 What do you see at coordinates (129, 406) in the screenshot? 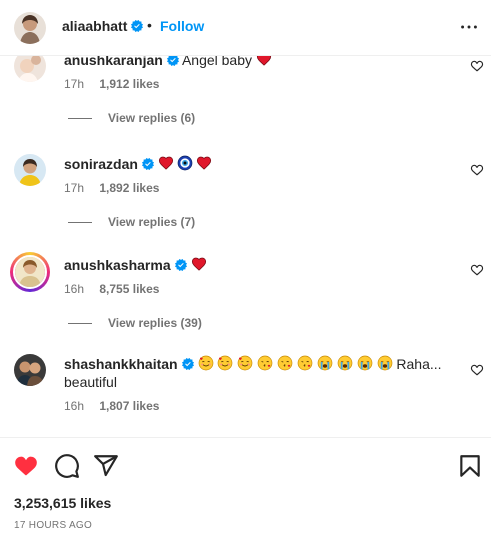
I see `comment-likes: 1,807 likes` at bounding box center [129, 406].